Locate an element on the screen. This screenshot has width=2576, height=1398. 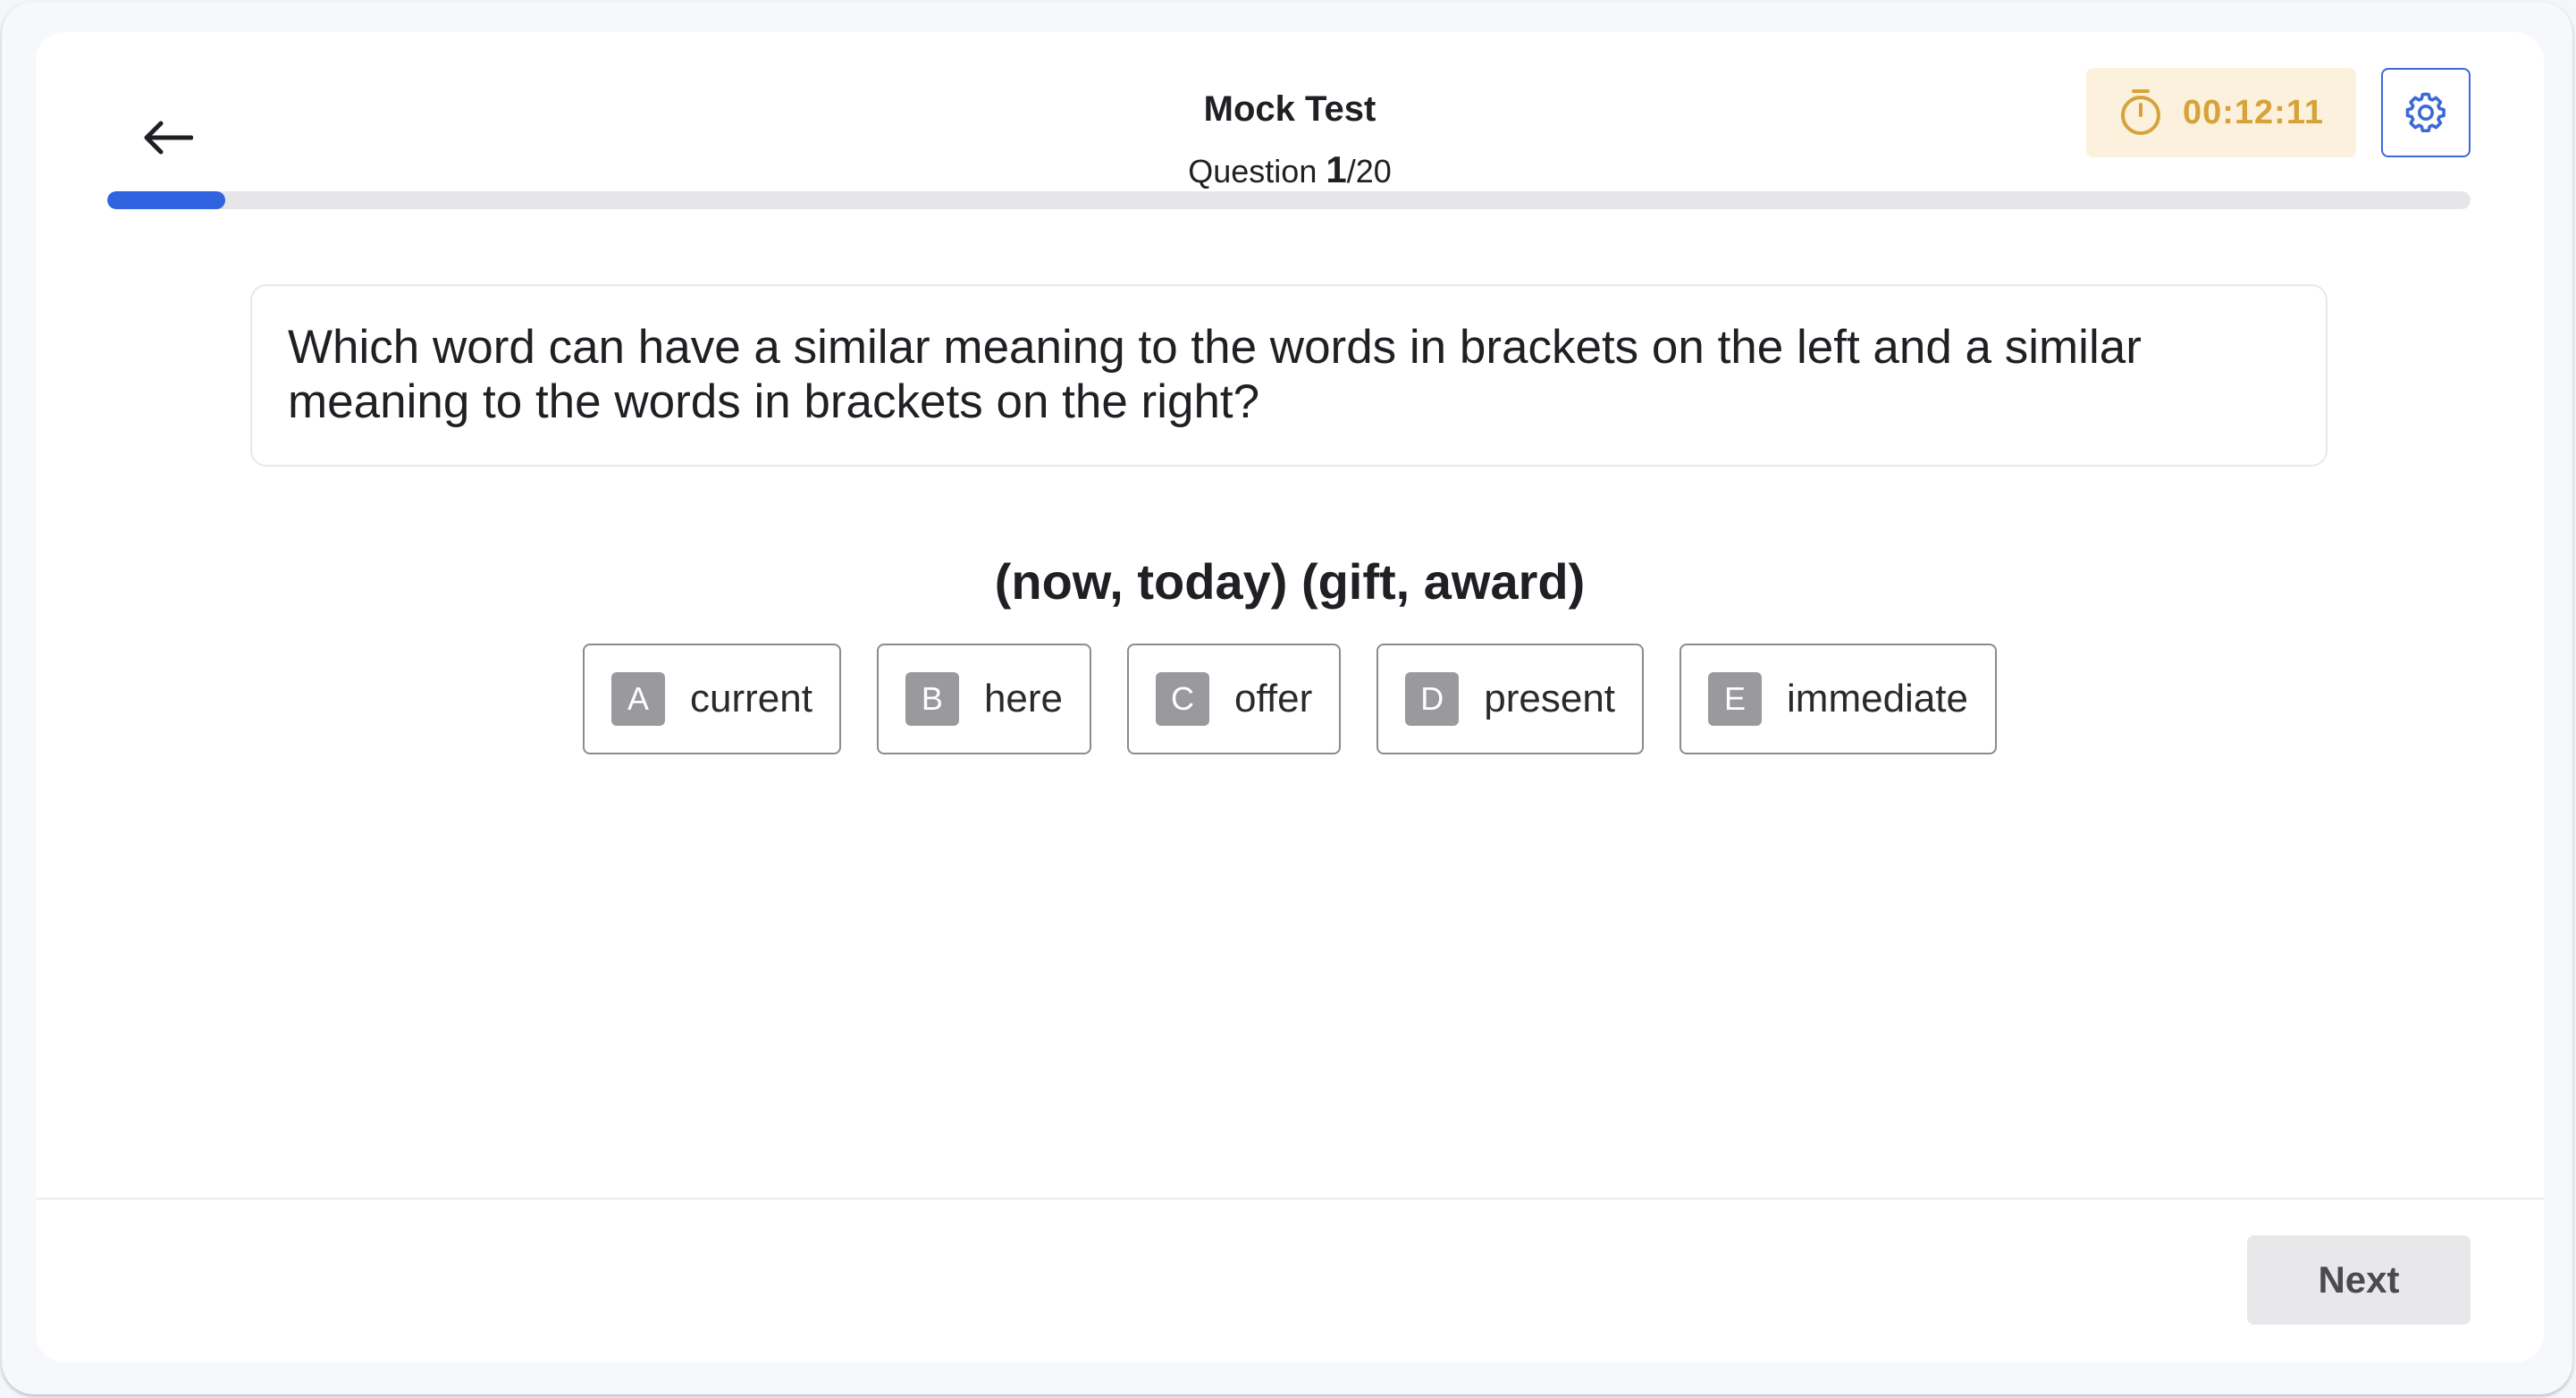
current-question-number: 1 is located at coordinates (1337, 169).